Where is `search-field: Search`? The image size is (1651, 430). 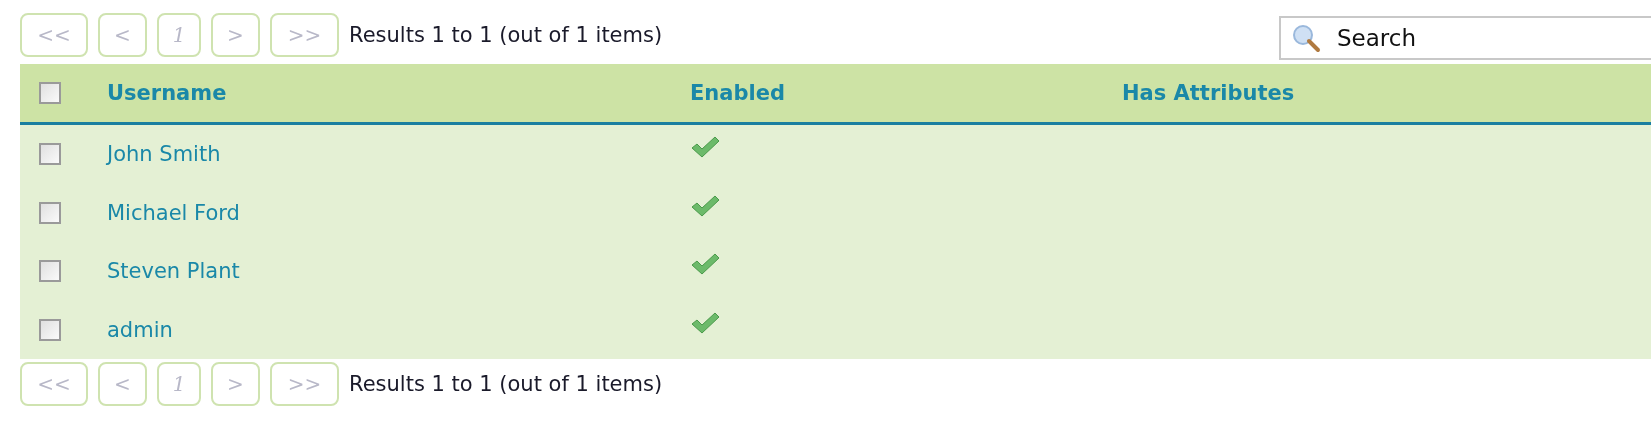 search-field: Search is located at coordinates (1465, 38).